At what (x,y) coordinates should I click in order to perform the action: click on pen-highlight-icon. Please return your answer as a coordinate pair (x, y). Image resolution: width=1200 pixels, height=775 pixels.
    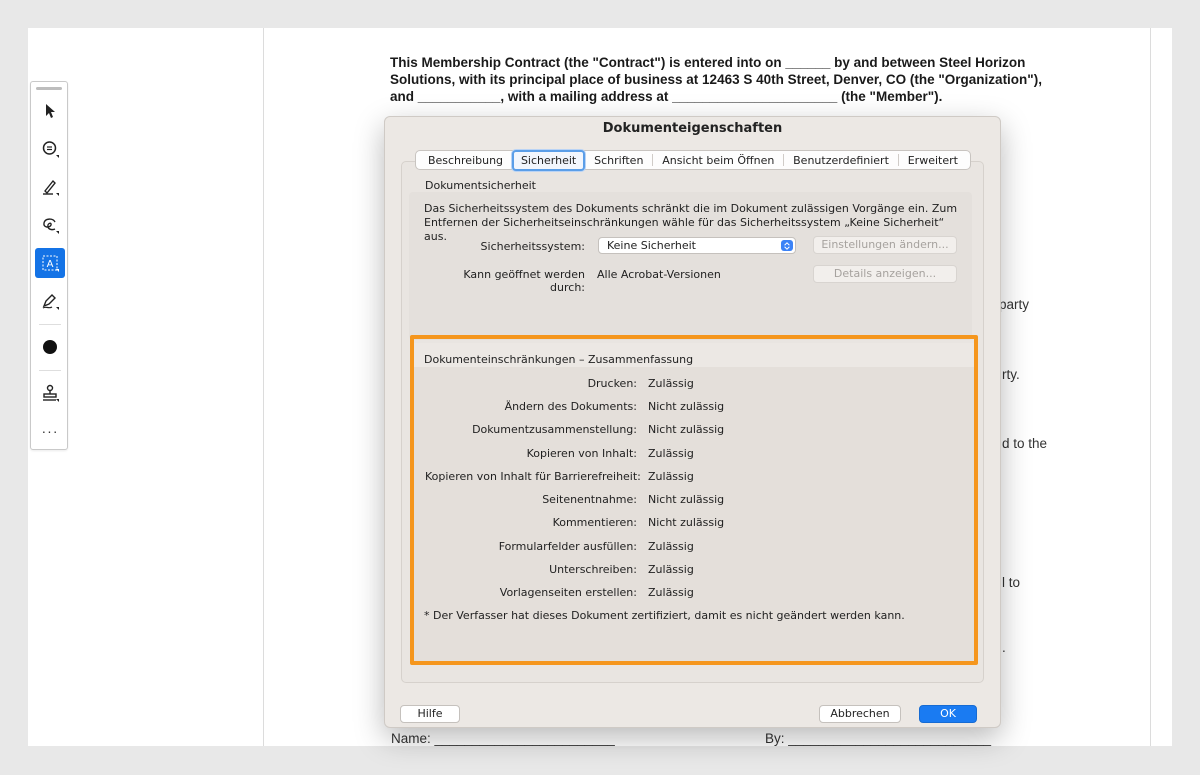
    Looking at the image, I should click on (51, 187).